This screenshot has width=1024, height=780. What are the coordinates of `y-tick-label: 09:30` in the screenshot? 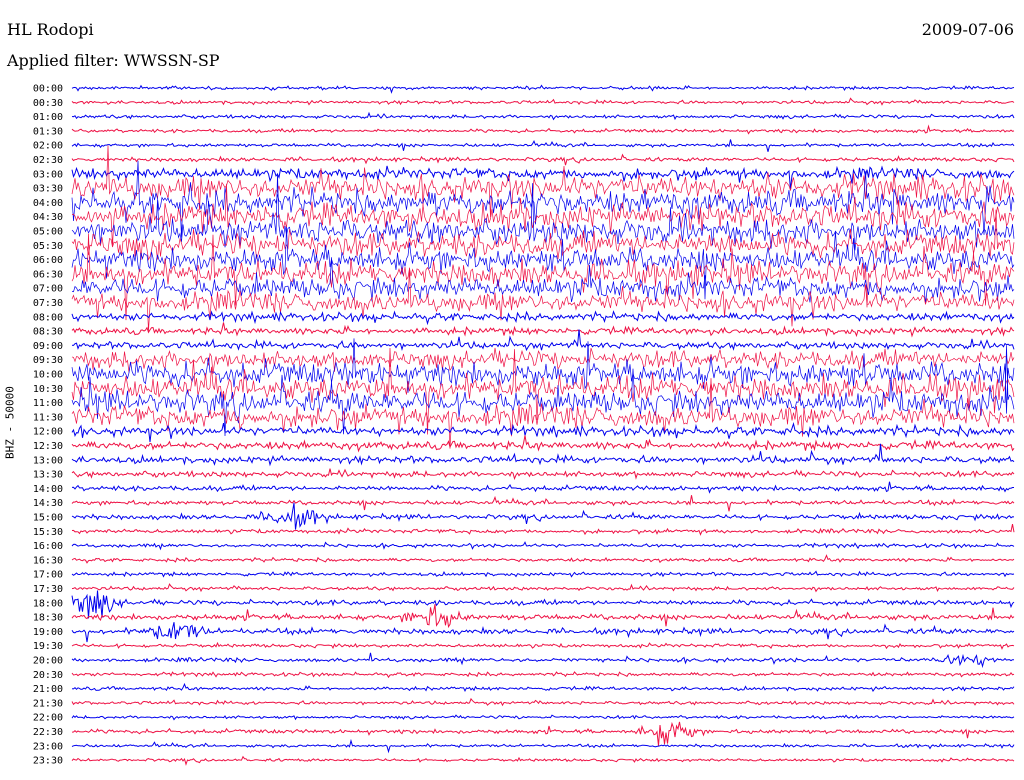 It's located at (48, 360).